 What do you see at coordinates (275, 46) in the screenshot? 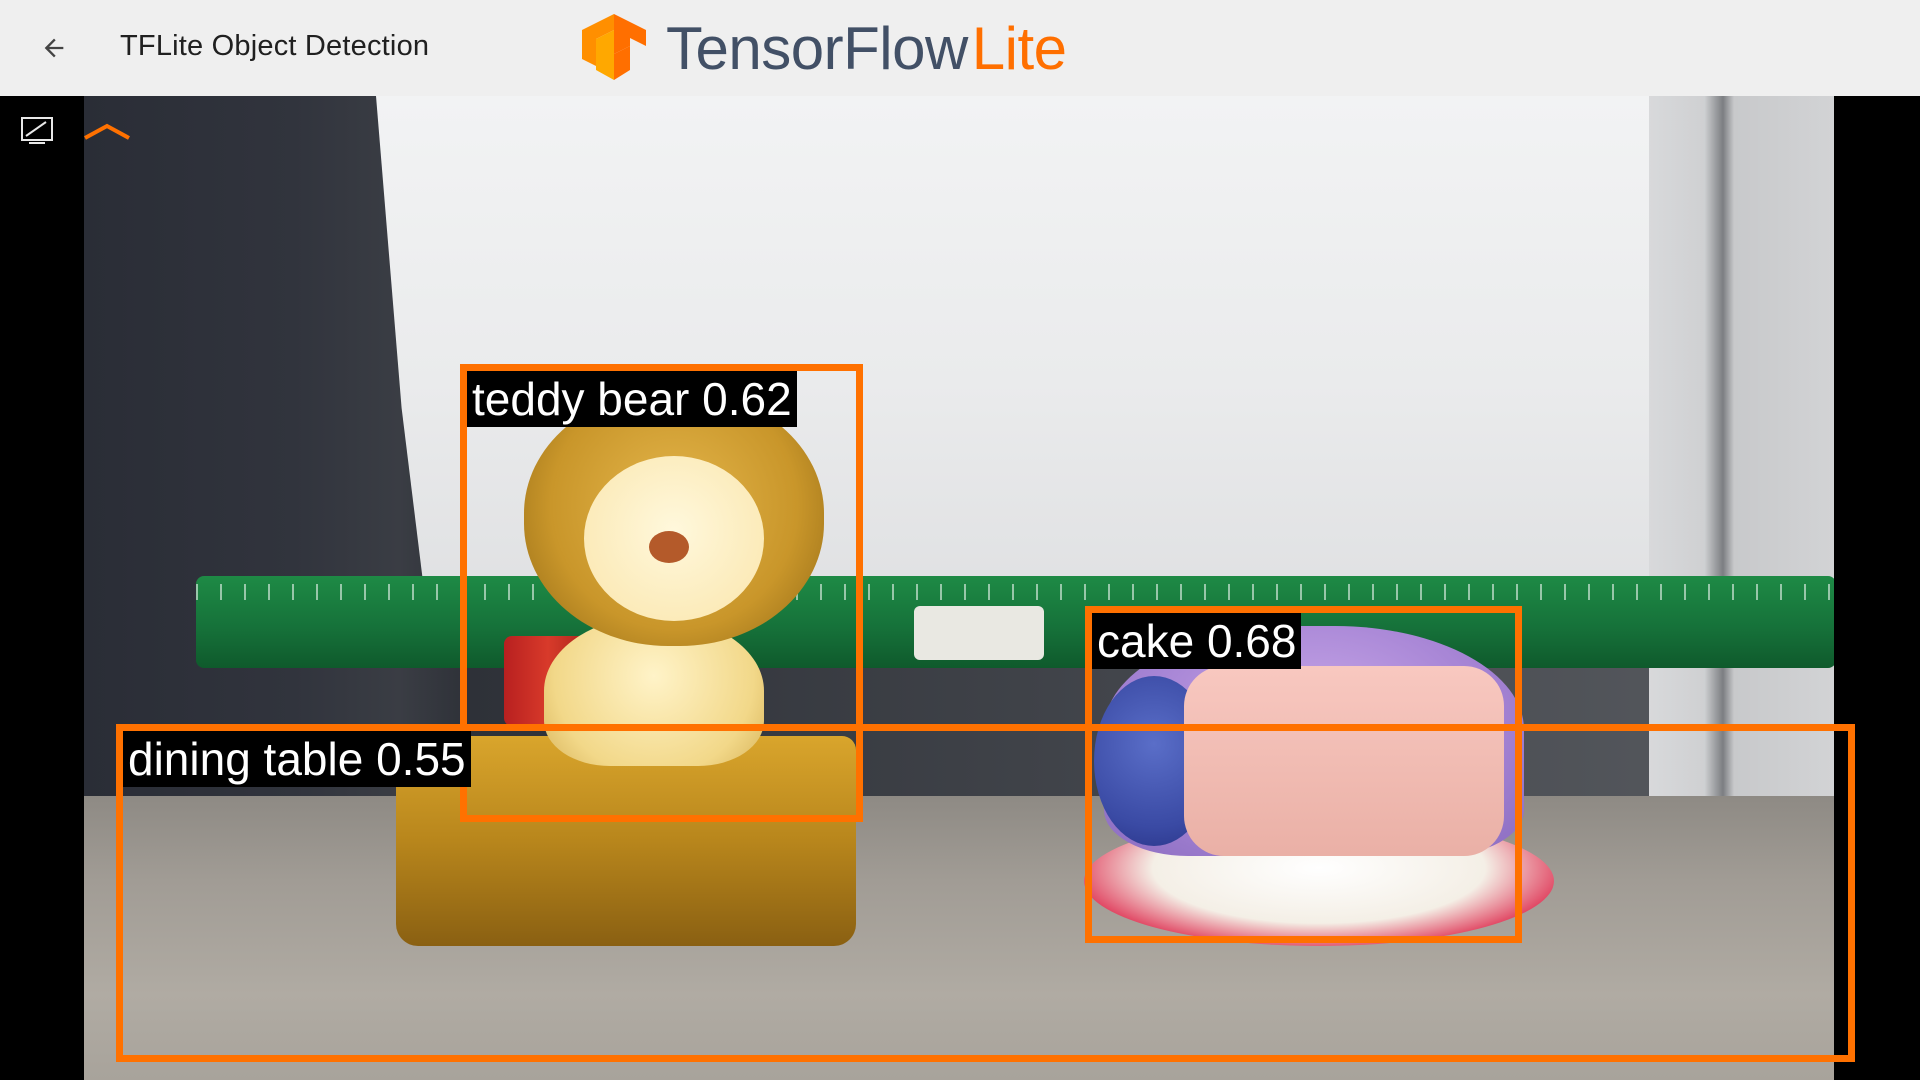
I see `app-title: TFLite Object Detection` at bounding box center [275, 46].